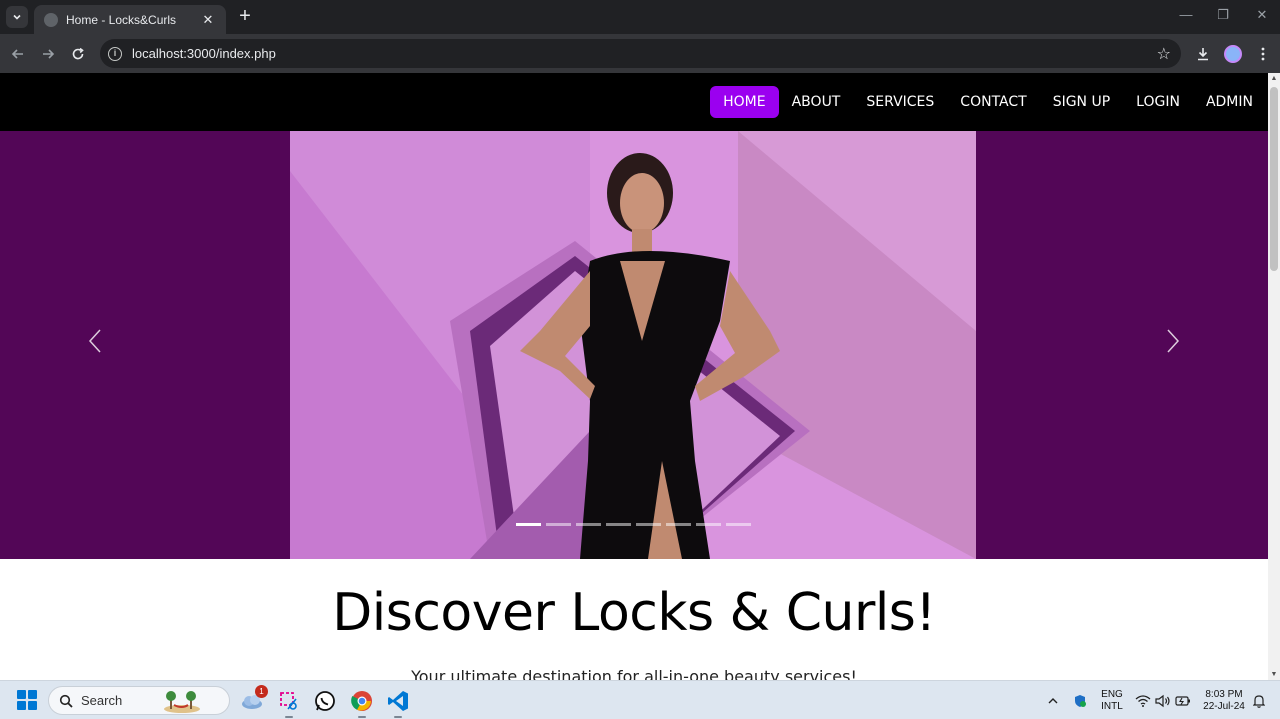 Image resolution: width=1280 pixels, height=719 pixels. Describe the element at coordinates (1259, 701) in the screenshot. I see `notification-bell-icon` at that location.